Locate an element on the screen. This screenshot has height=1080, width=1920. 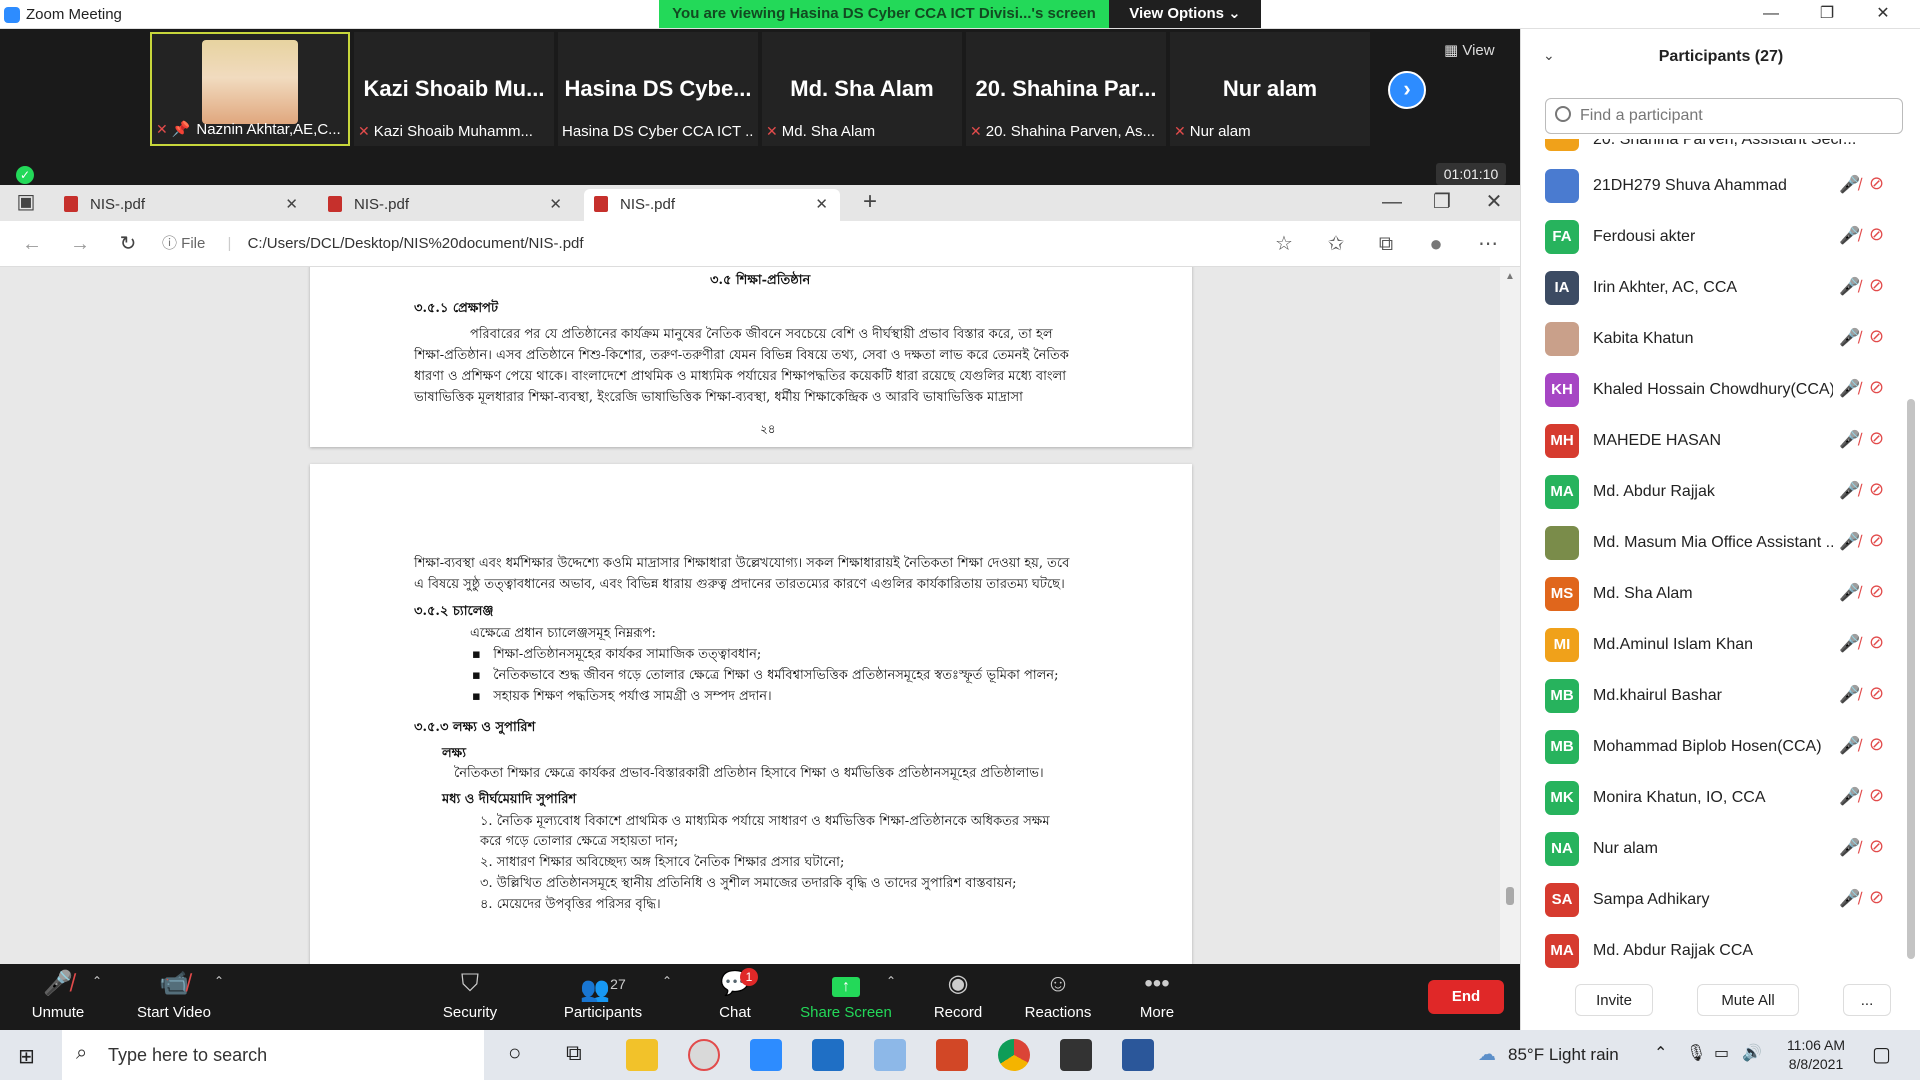
notifications-icon: ▢ is located at coordinates (1881, 1054).